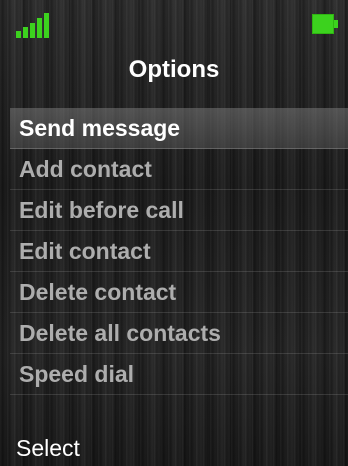 Image resolution: width=348 pixels, height=466 pixels. Describe the element at coordinates (179, 333) in the screenshot. I see `menu-item-delete-all-contacts: Delete all contacts` at that location.